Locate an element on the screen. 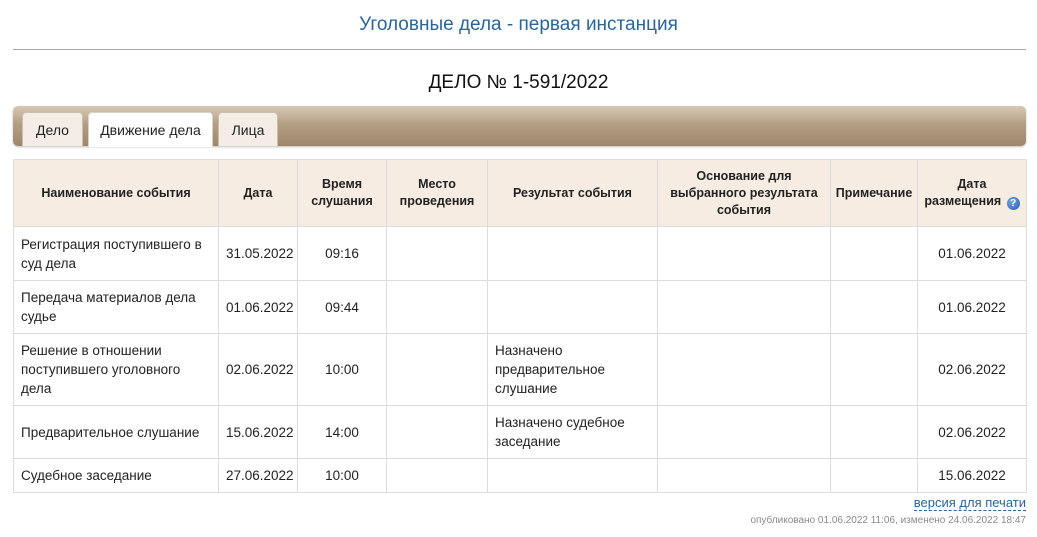 Image resolution: width=1037 pixels, height=537 pixels. page-title: Уголовные дела - первая инстанция is located at coordinates (518, 24).